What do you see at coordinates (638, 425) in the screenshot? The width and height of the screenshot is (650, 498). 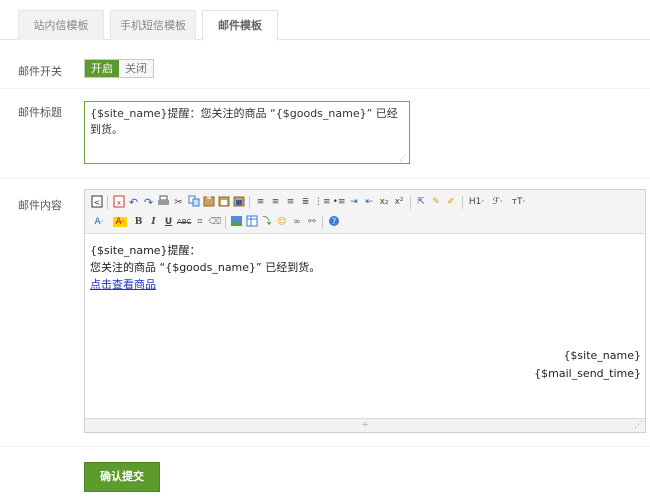 I see `editor-resize-grip-icon: ⋰` at bounding box center [638, 425].